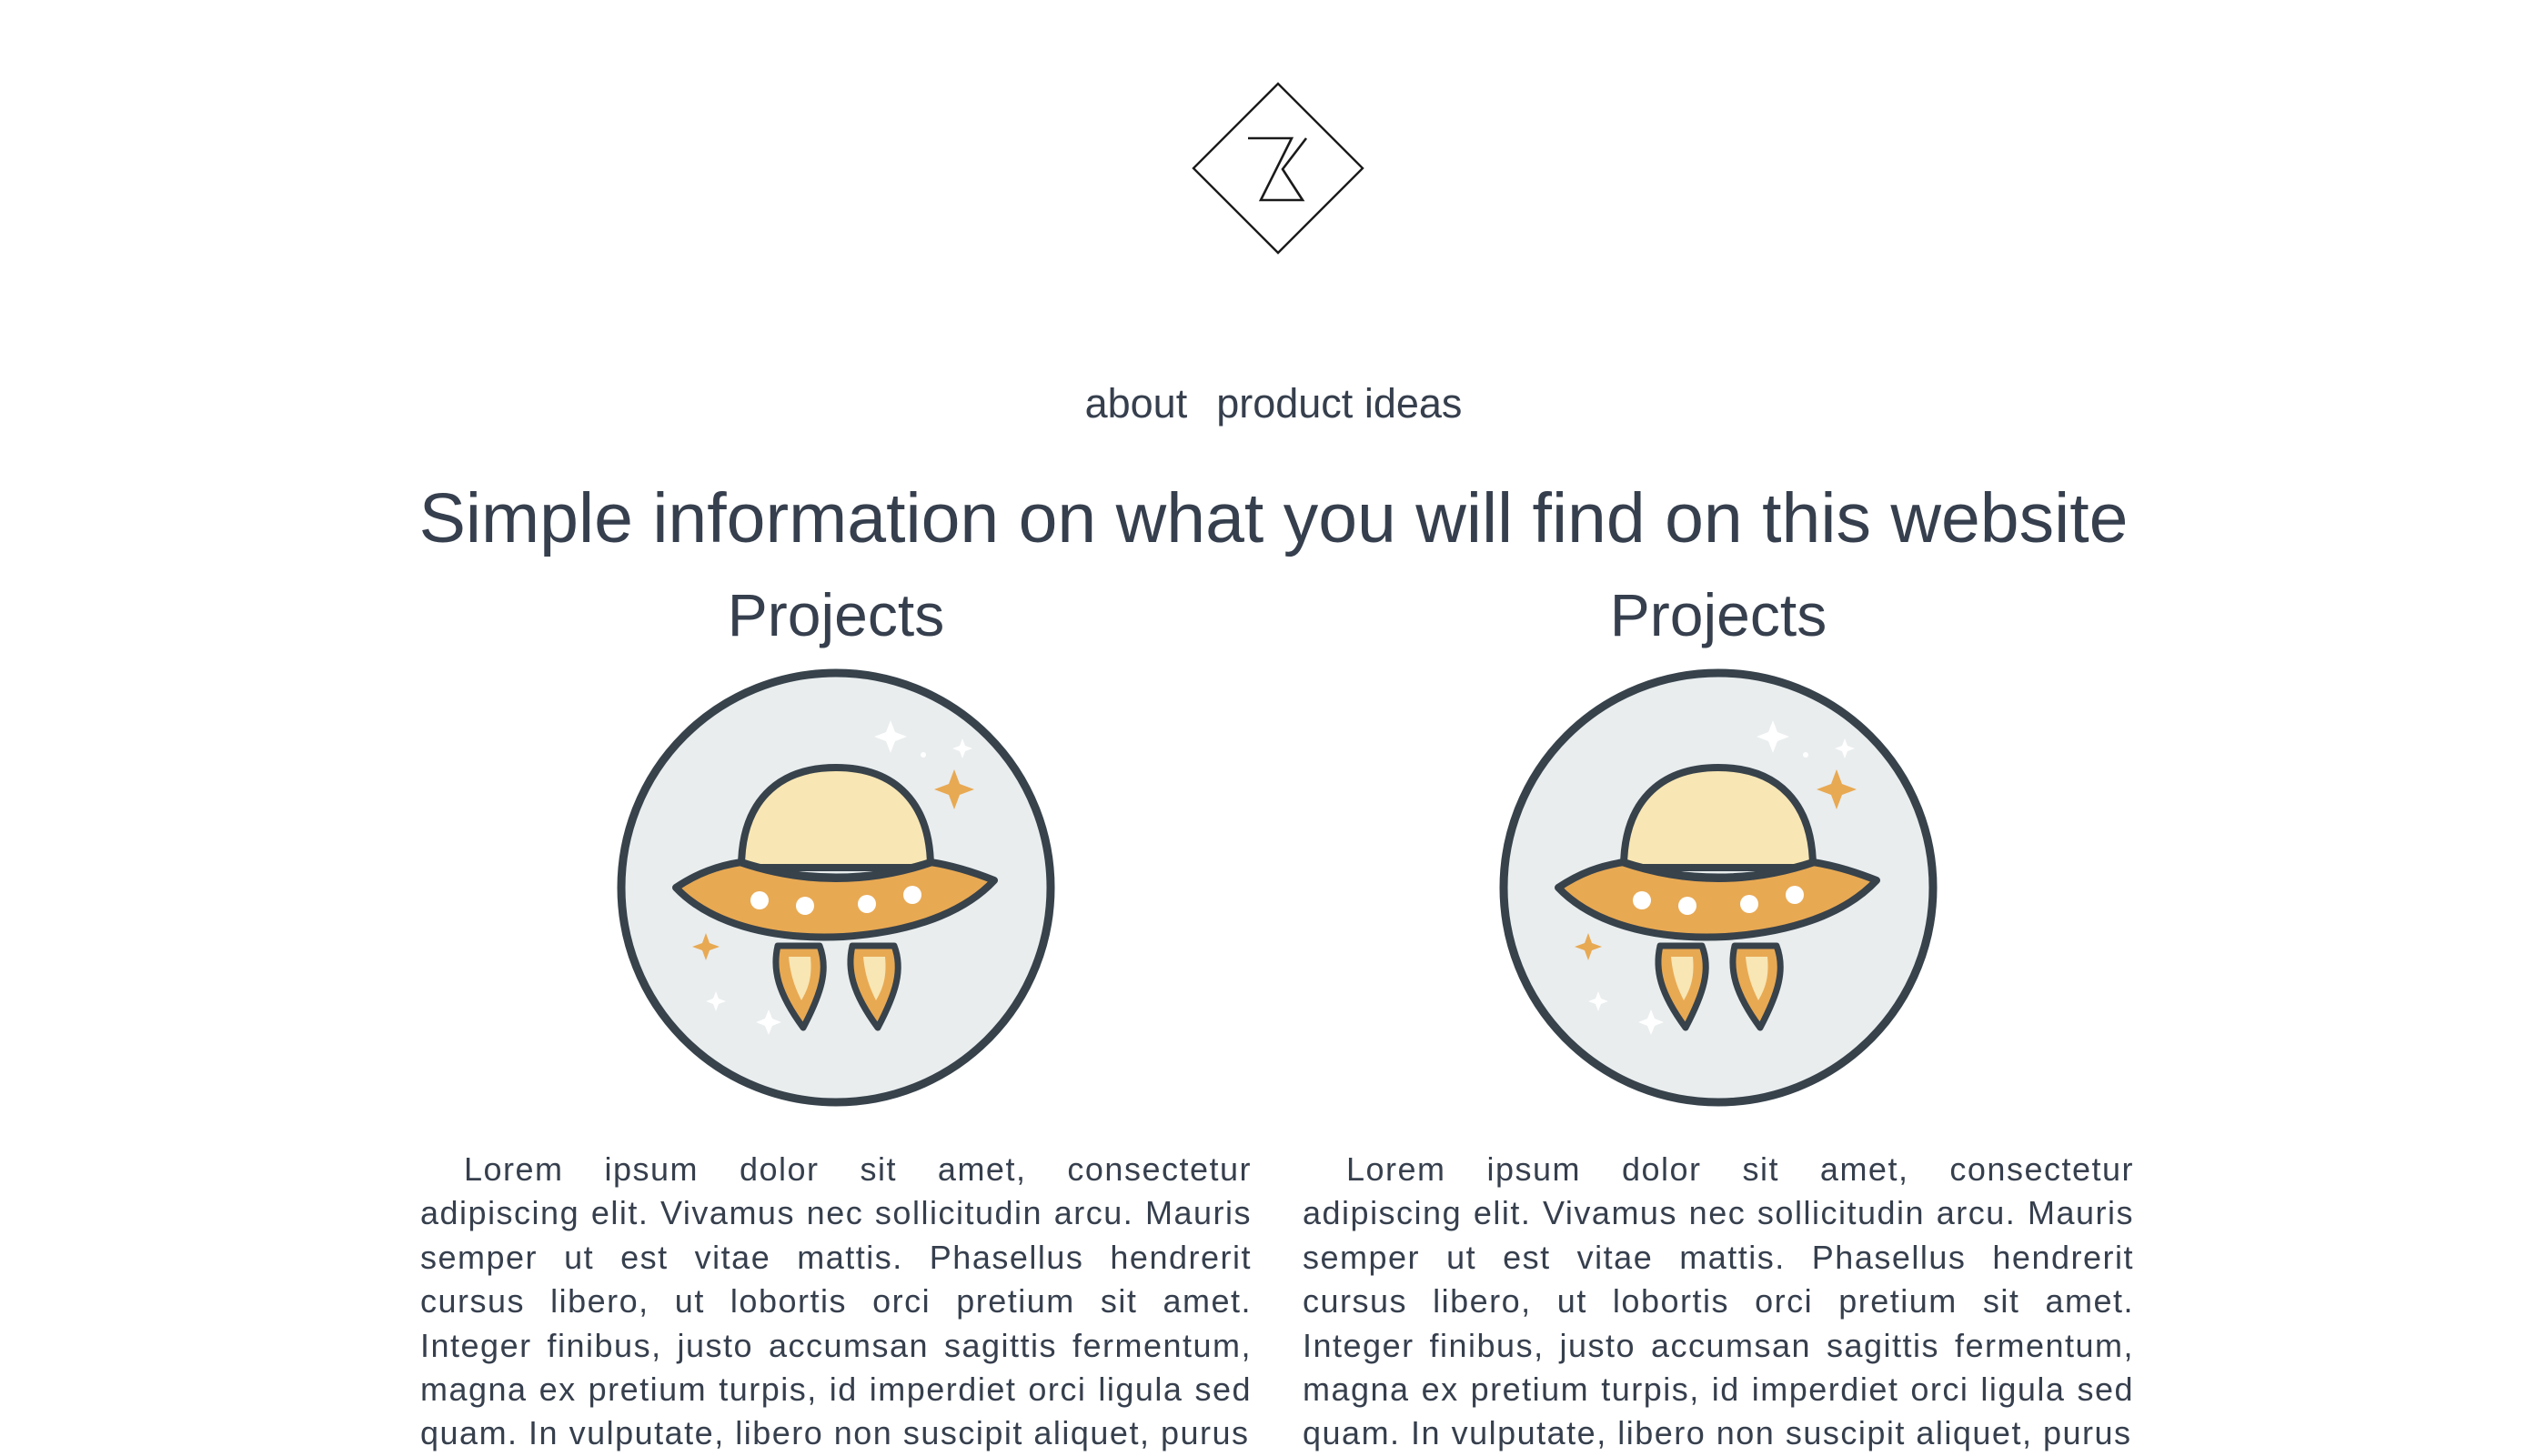 Image resolution: width=2547 pixels, height=1456 pixels. I want to click on main-nav: about product ideas, so click(1273, 404).